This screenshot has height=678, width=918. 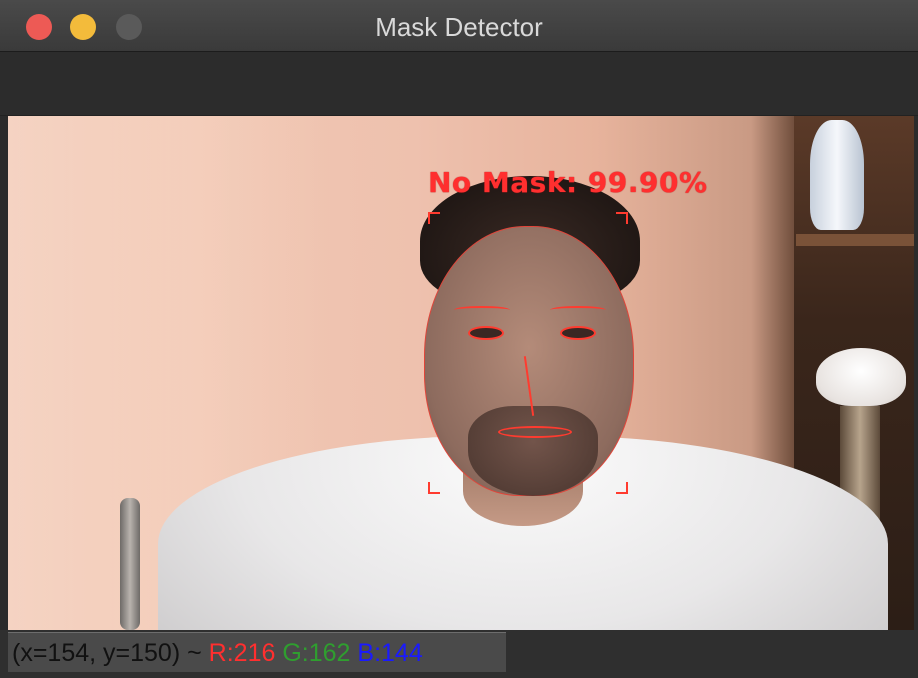 I want to click on beard, so click(x=533, y=451).